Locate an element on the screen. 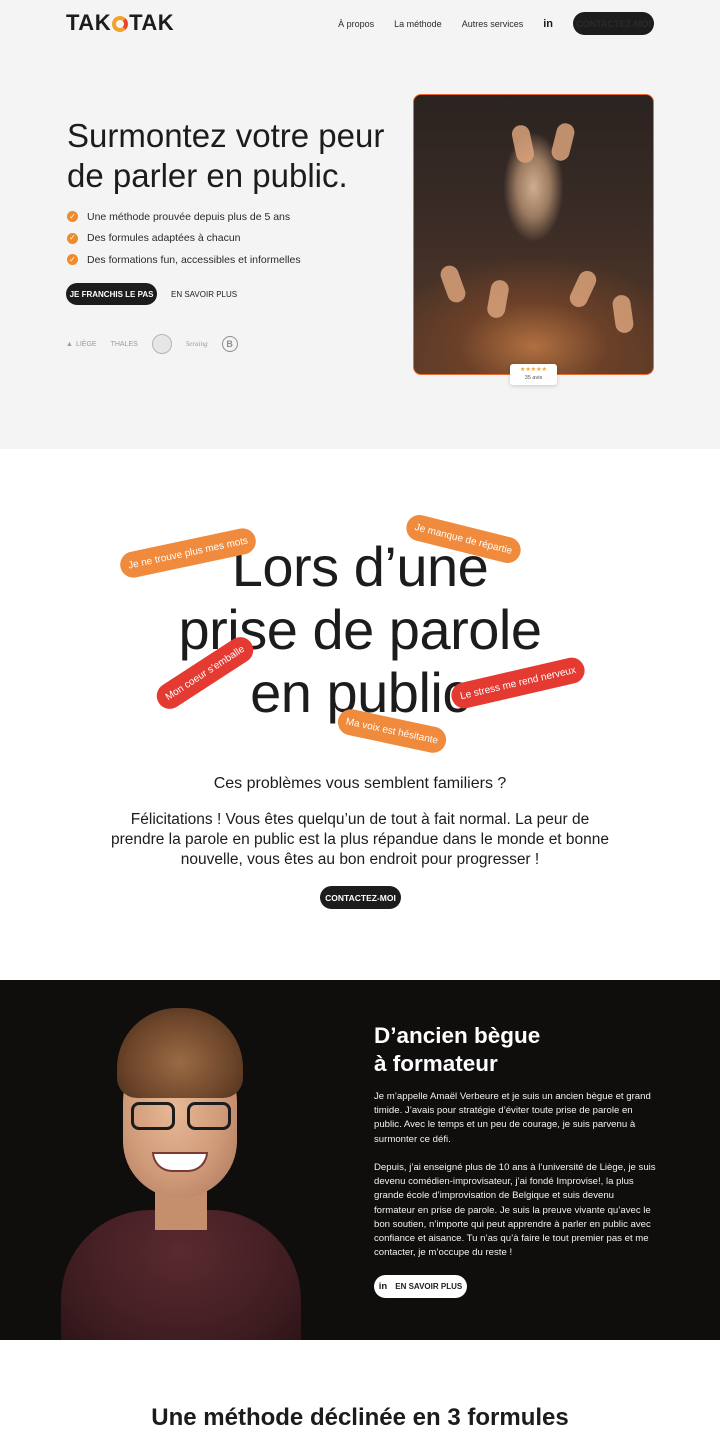 This screenshot has height=1440, width=720. logo-text-2: TAK is located at coordinates (152, 22).